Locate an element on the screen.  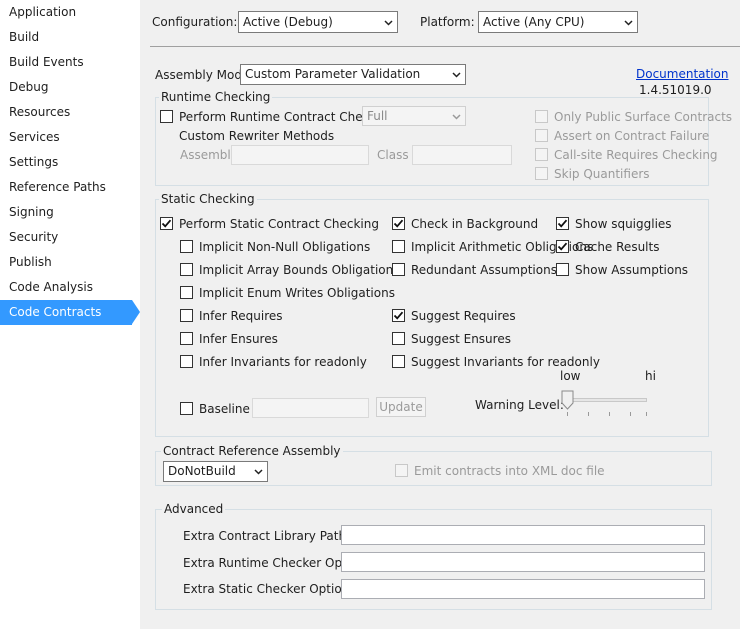
header-divider is located at coordinates (445, 46).